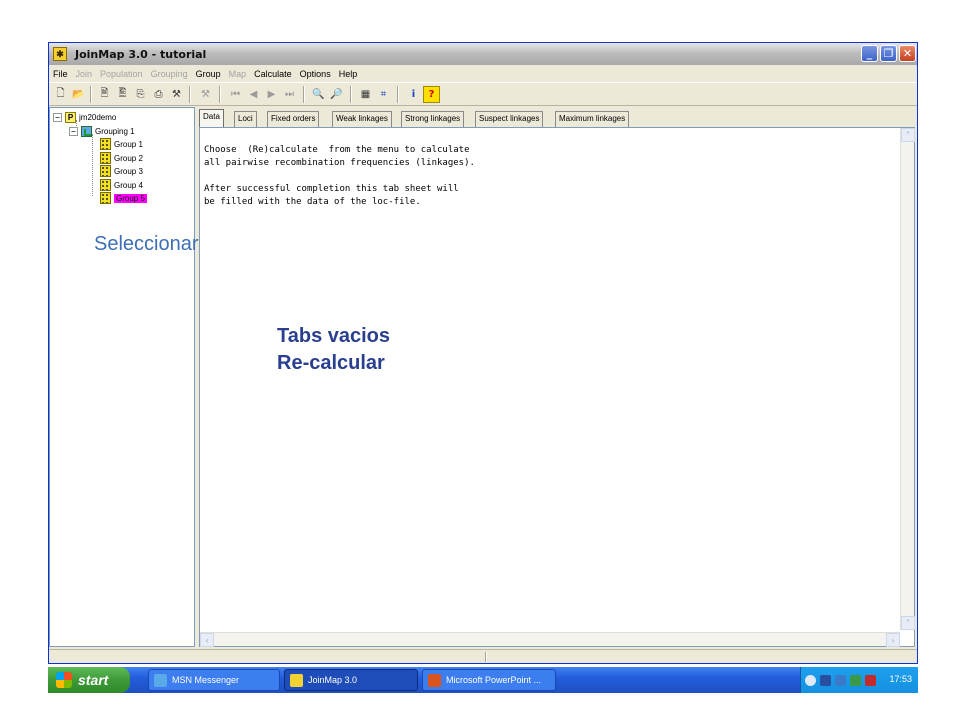 This screenshot has width=960, height=720. I want to click on tab-data: Data, so click(211, 118).